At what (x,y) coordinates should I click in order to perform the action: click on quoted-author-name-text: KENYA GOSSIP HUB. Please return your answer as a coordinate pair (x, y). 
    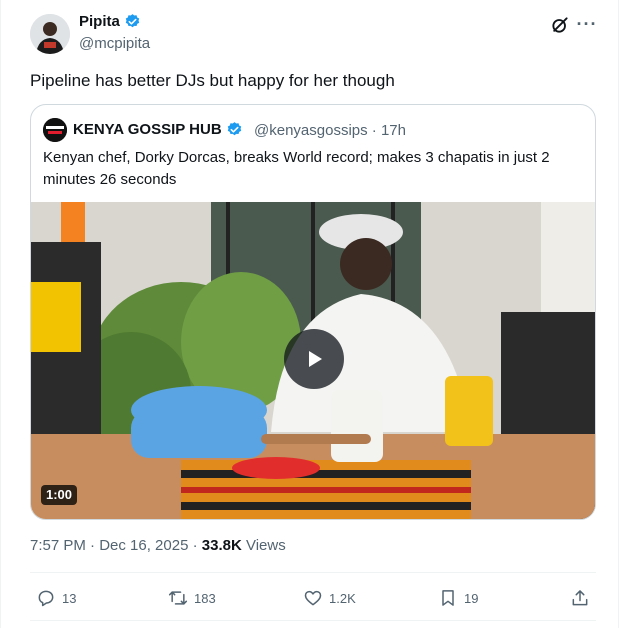
    Looking at the image, I should click on (147, 129).